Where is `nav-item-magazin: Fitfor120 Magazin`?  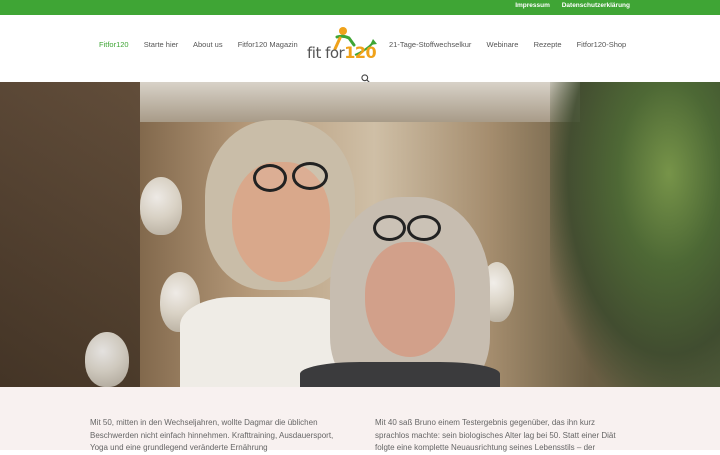
nav-item-magazin: Fitfor120 Magazin is located at coordinates (268, 44).